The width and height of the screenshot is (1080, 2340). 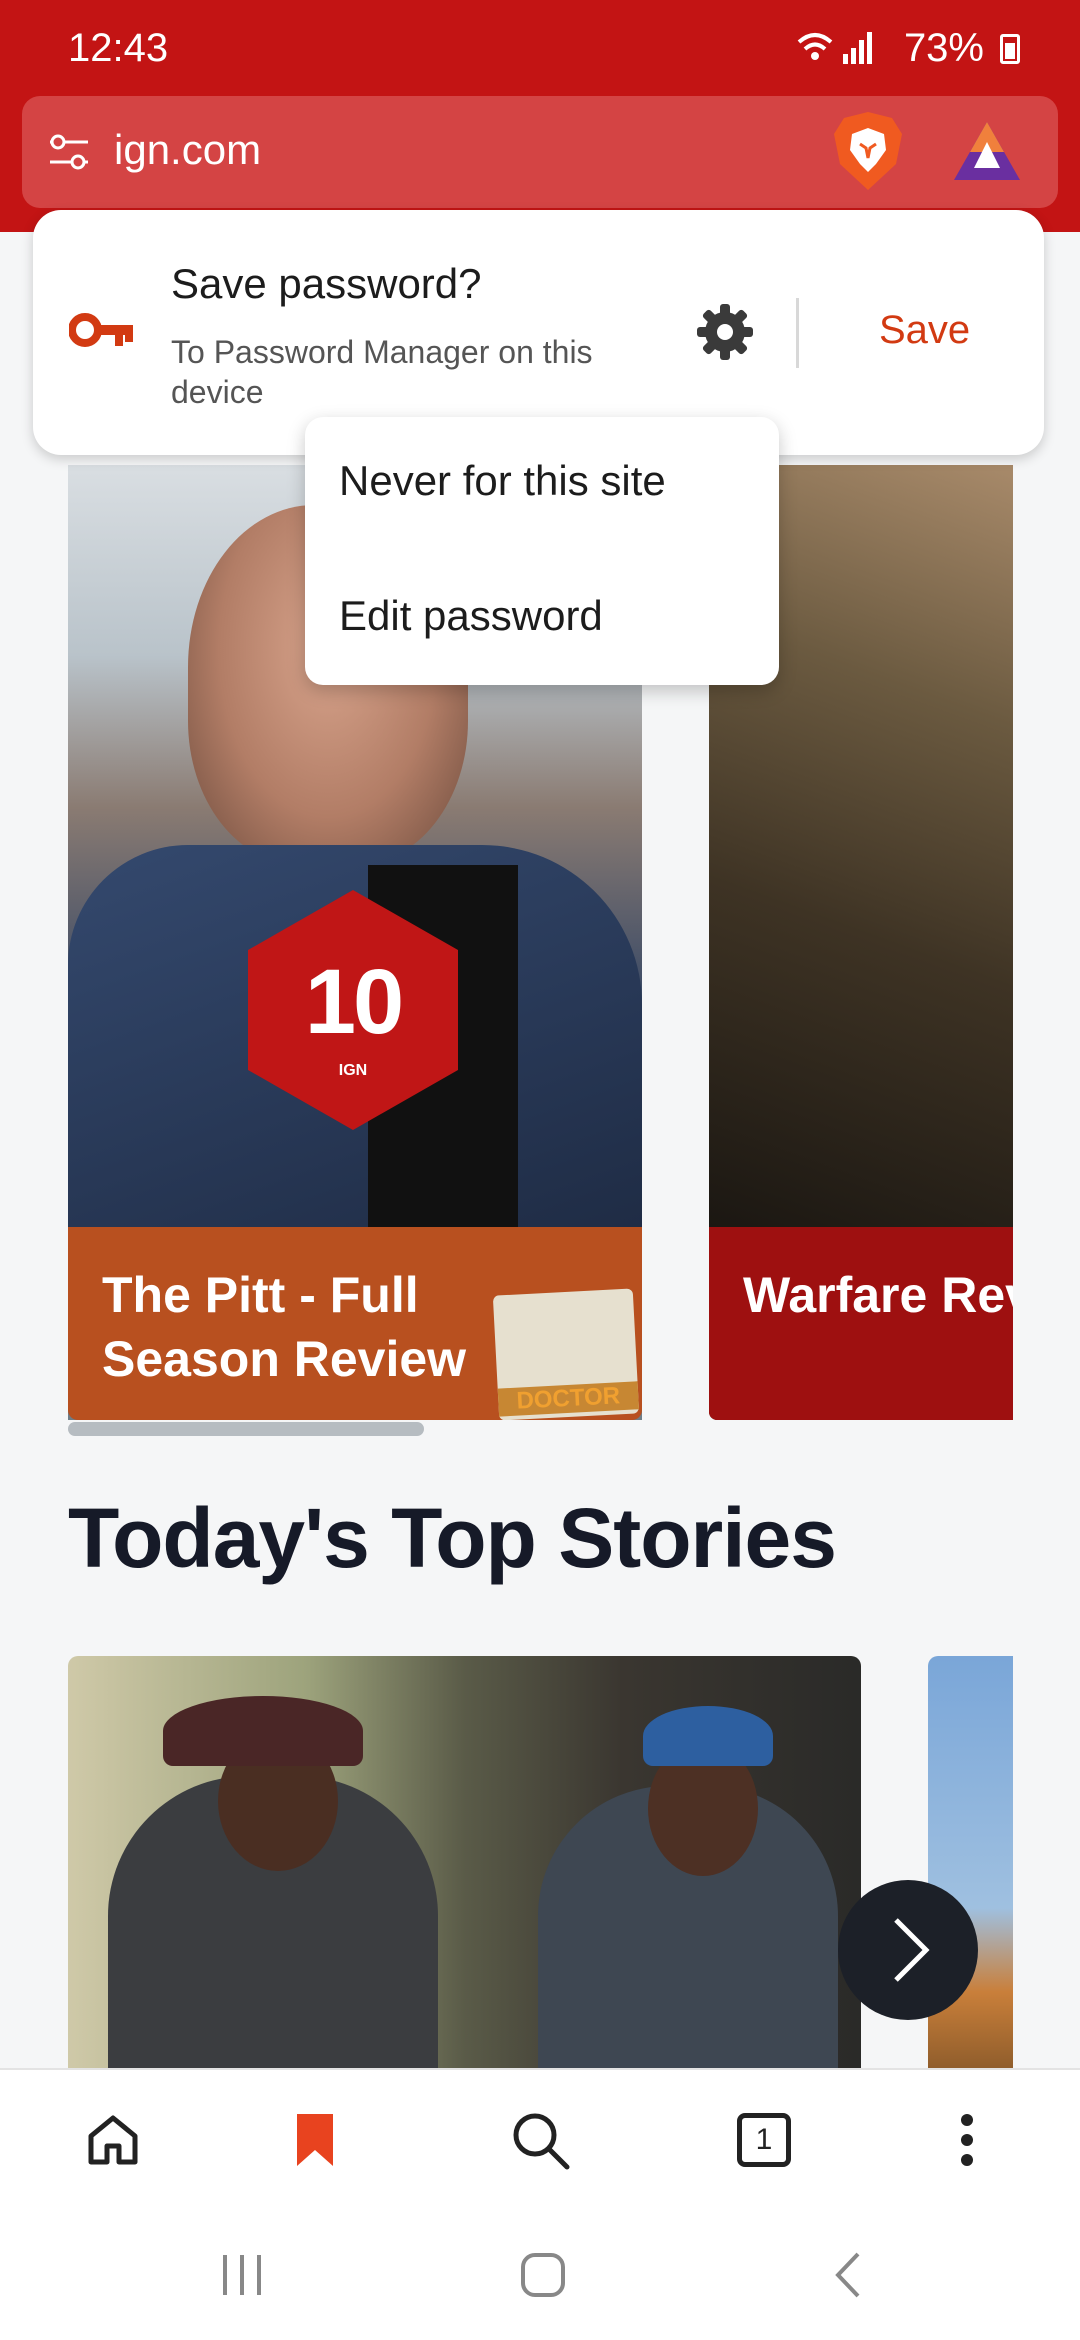 What do you see at coordinates (987, 151) in the screenshot?
I see `brave-rewards-icon` at bounding box center [987, 151].